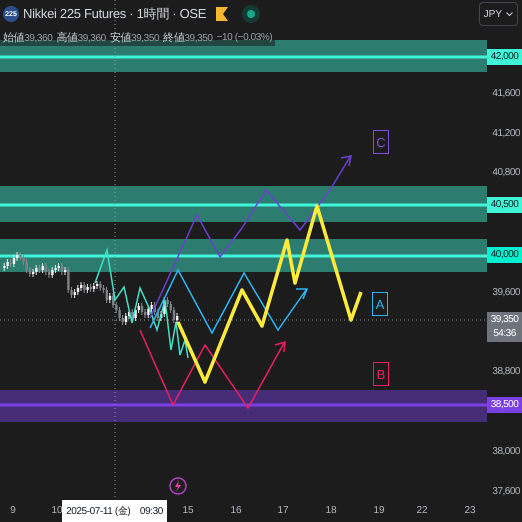  Describe the element at coordinates (381, 142) in the screenshot. I see `wave-label: C` at that location.